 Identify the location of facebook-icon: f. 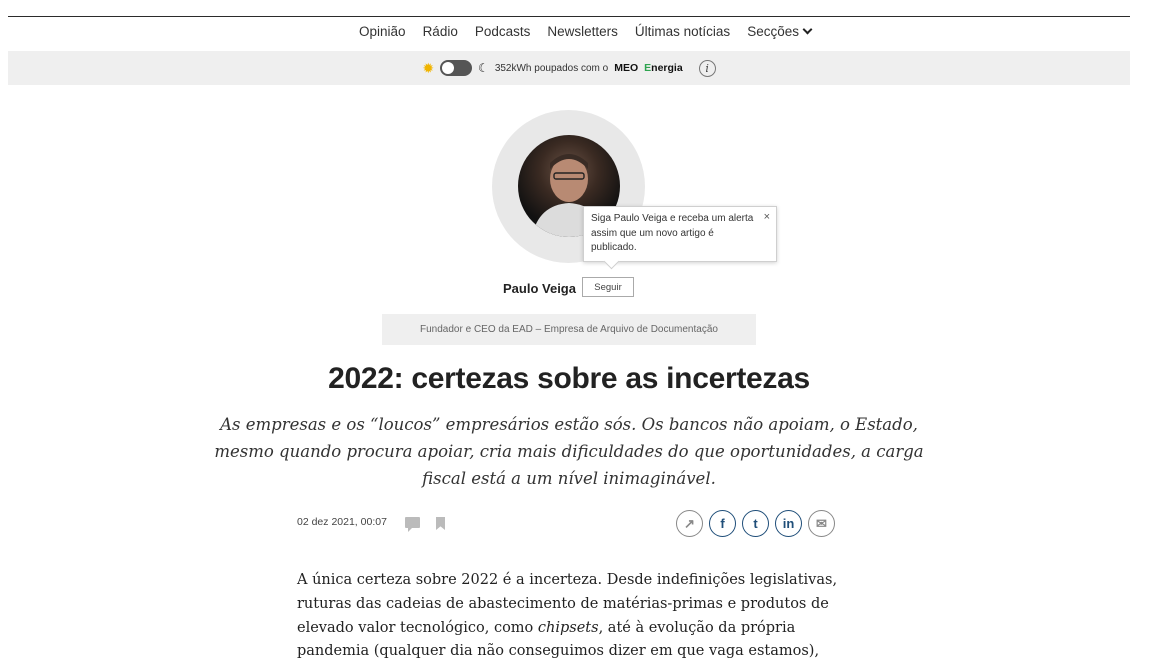
(722, 523).